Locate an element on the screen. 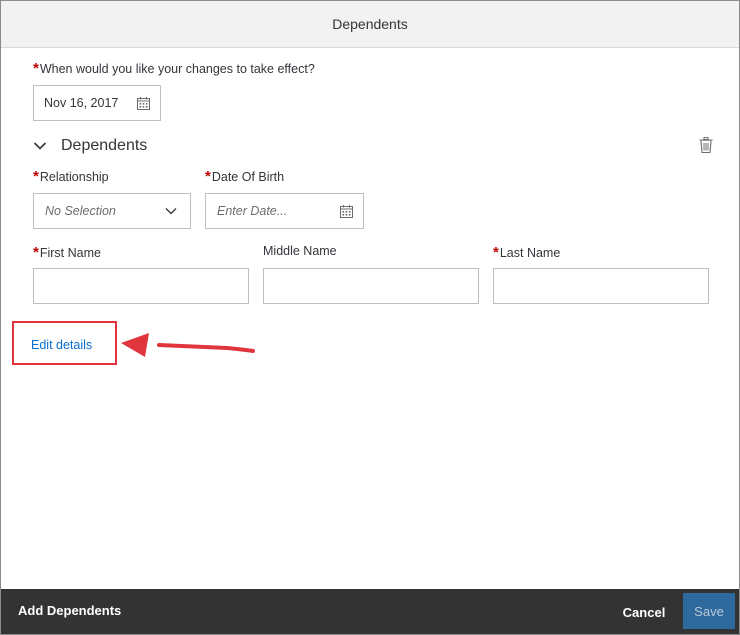 This screenshot has width=740, height=635. dob-label: *Date Of Birth is located at coordinates (245, 176).